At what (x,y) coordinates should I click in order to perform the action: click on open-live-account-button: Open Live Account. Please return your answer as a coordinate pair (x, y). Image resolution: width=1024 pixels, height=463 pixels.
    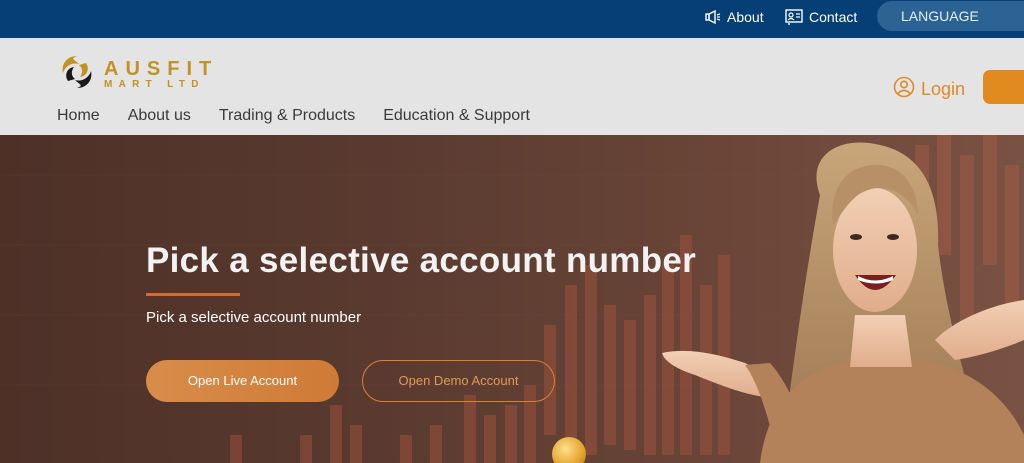
    Looking at the image, I should click on (242, 381).